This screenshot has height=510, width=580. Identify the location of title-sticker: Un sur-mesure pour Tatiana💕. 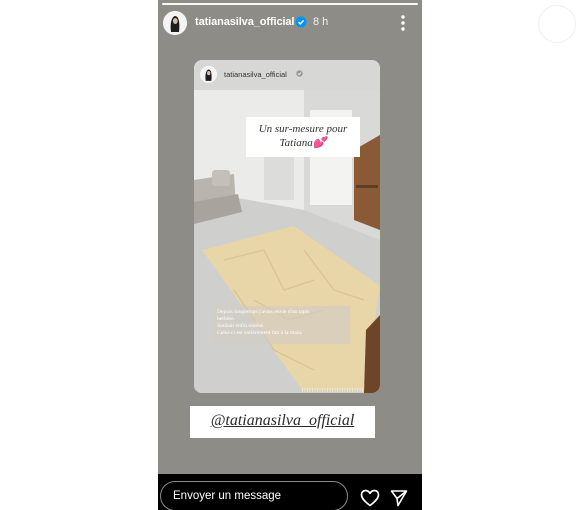
(303, 137).